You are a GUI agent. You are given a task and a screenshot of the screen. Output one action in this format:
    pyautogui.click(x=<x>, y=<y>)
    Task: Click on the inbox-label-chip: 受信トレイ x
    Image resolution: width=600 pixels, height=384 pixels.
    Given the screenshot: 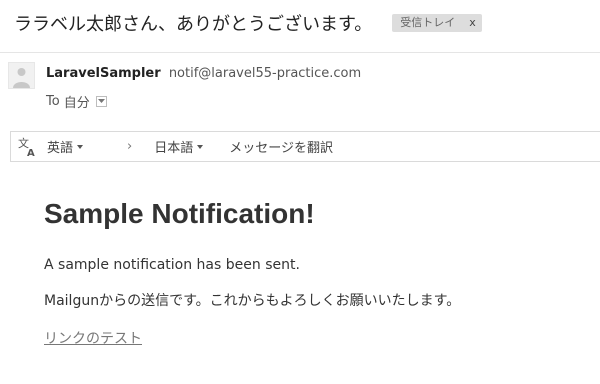 What is the action you would take?
    pyautogui.click(x=437, y=23)
    